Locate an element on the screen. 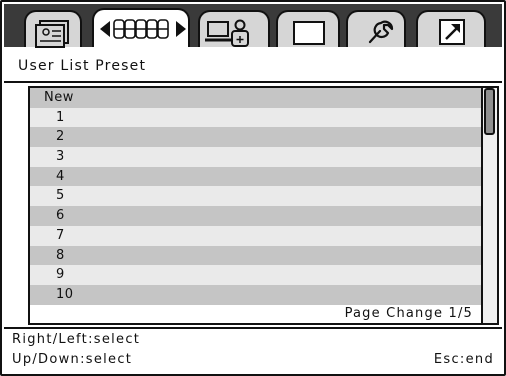  tab-key-presets is located at coordinates (141, 27).